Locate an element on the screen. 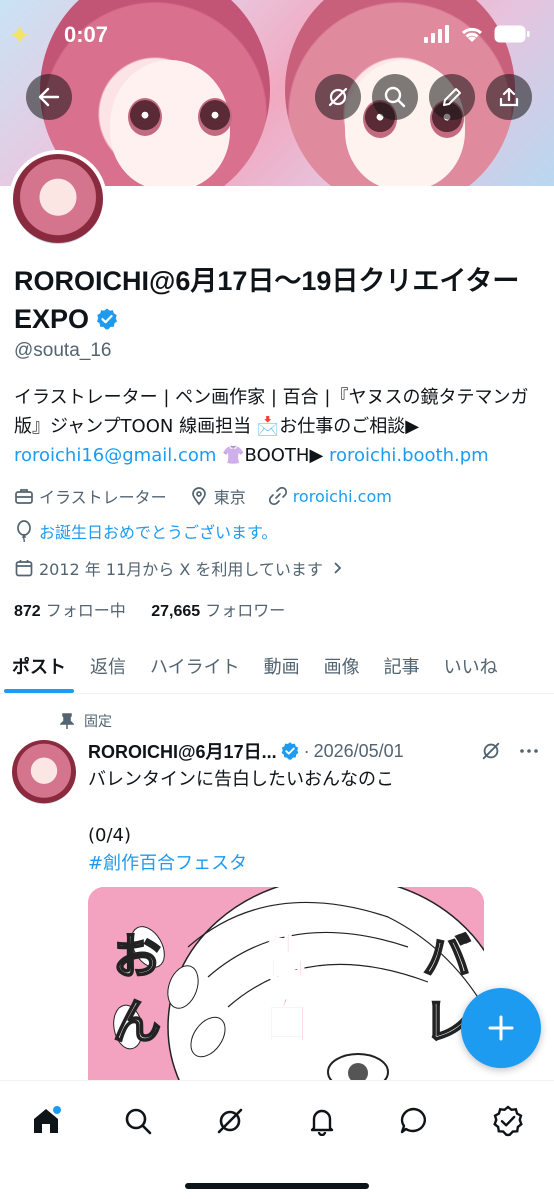  profile-tabs: ポスト 返信 ハイライト 動画 画像 記事 いいね is located at coordinates (277, 667).